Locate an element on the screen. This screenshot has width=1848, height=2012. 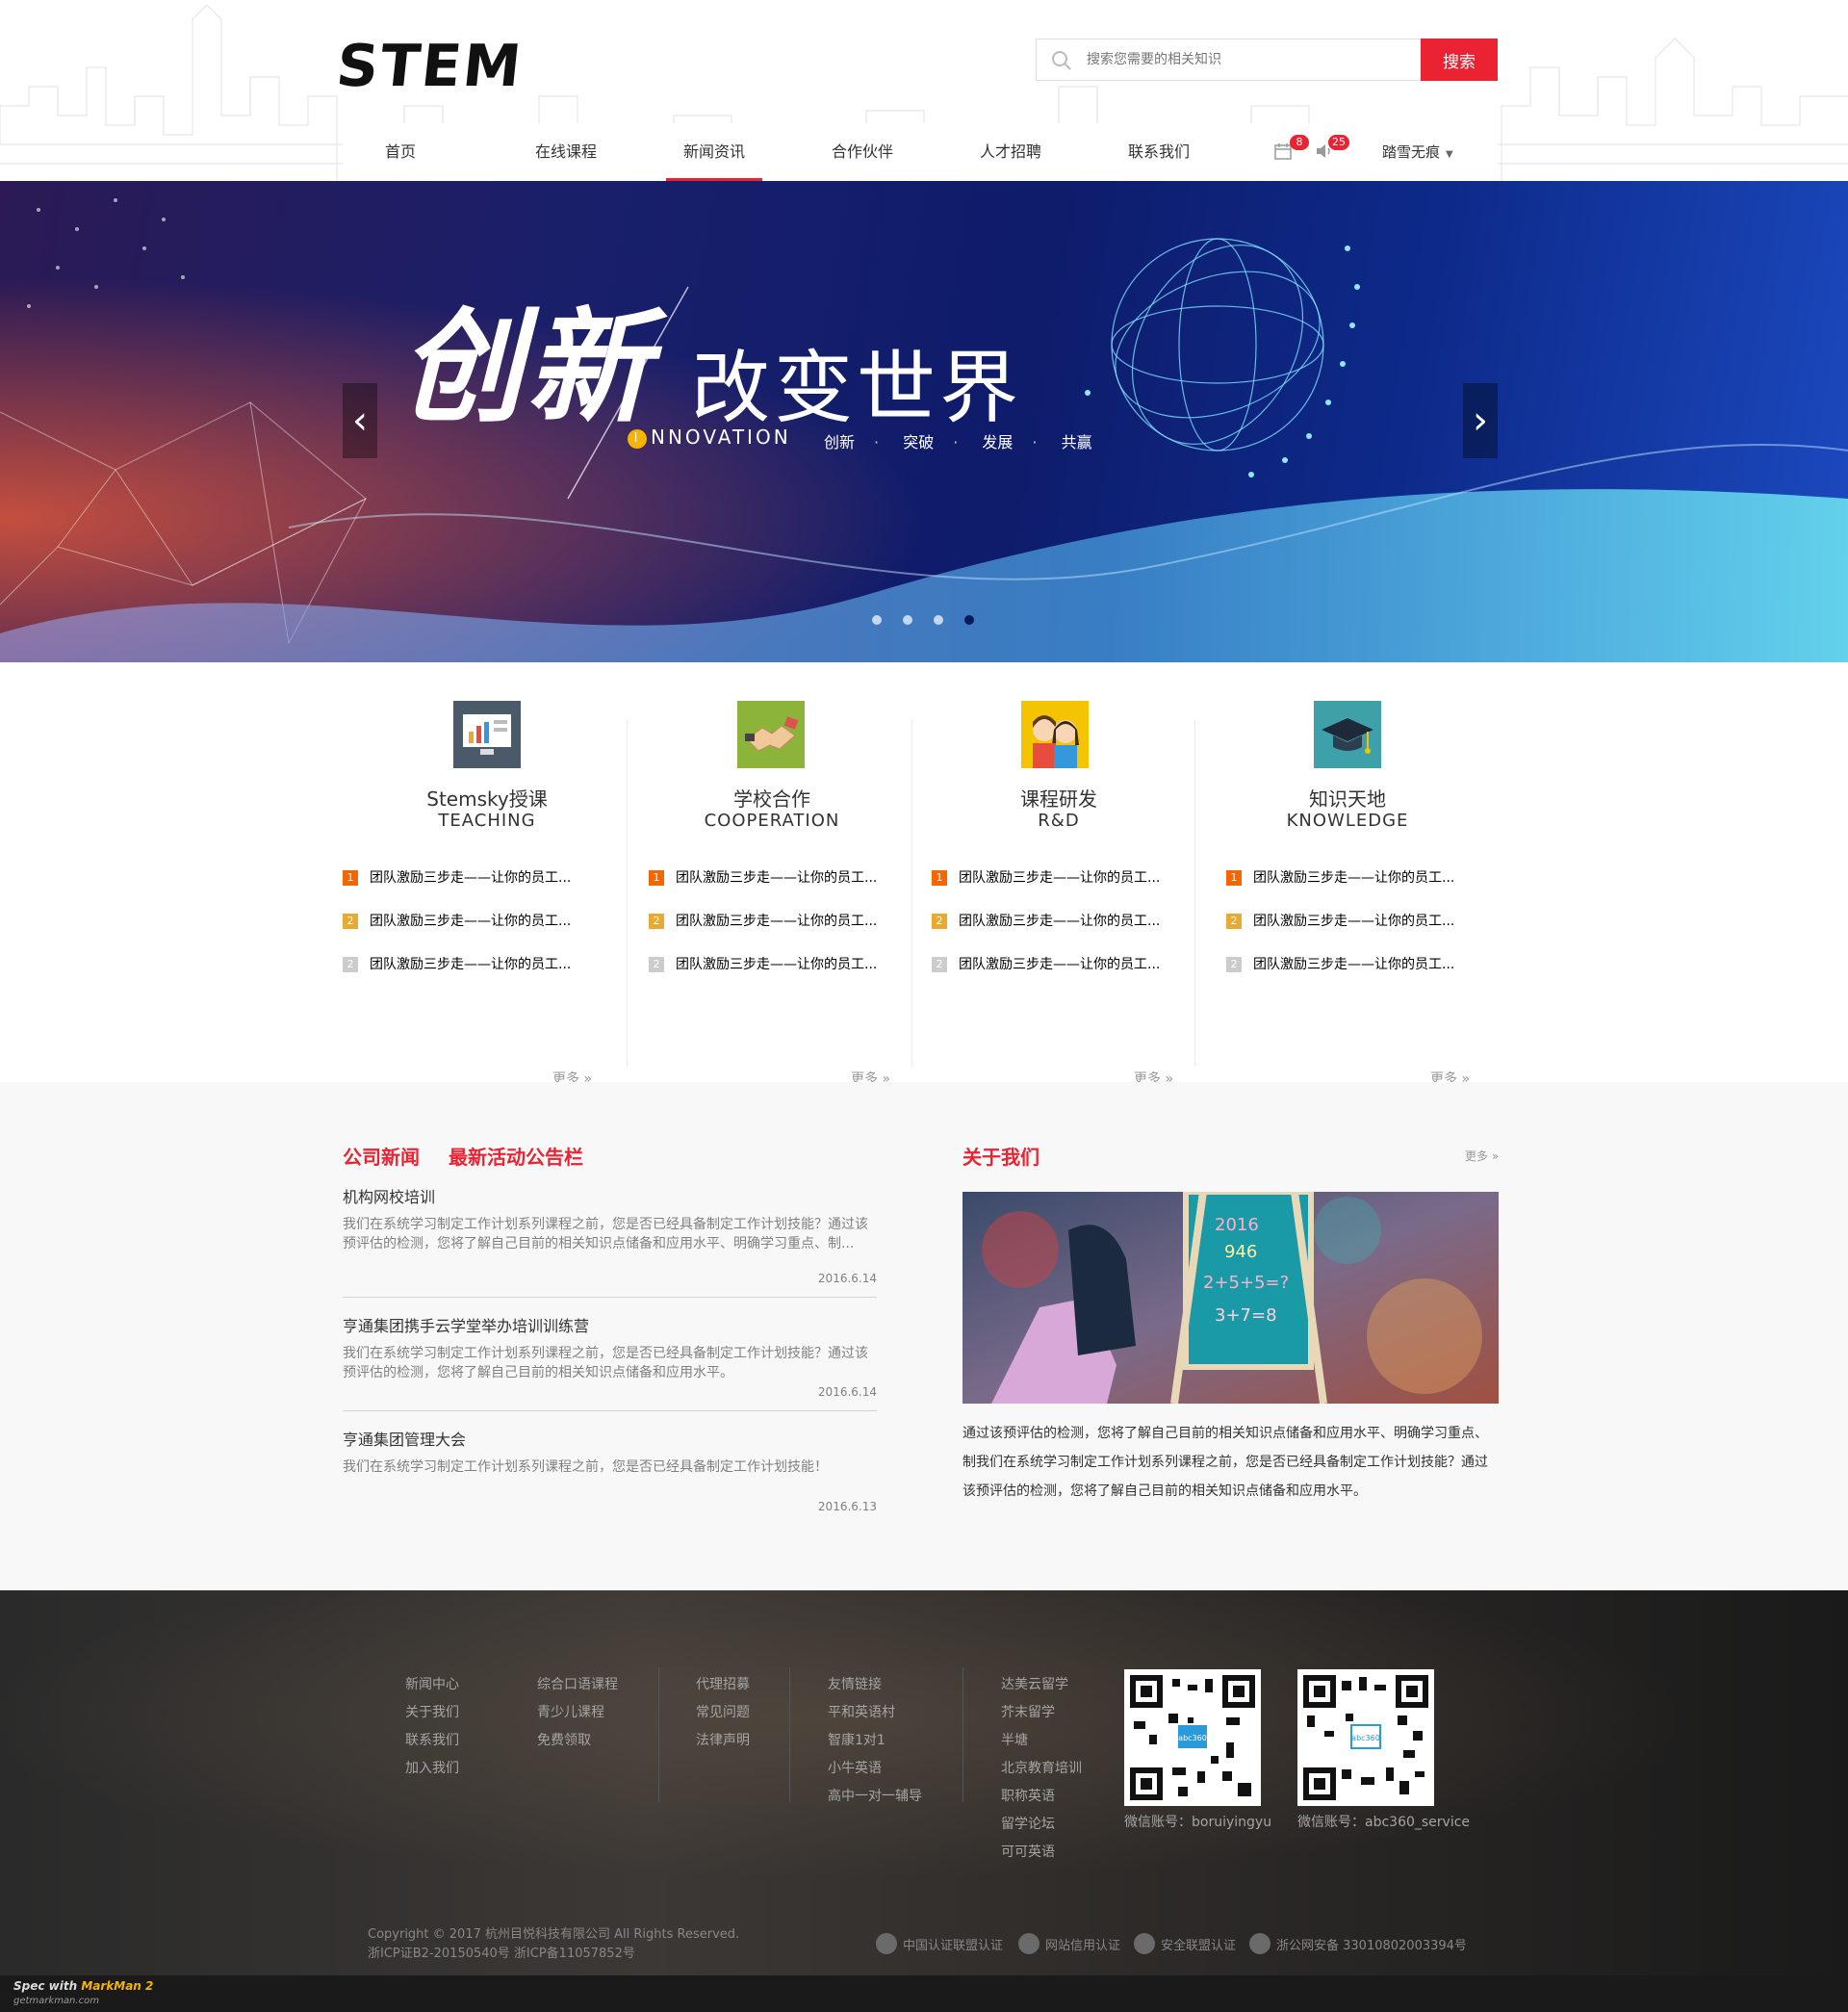
cert-badge: 中国认证联盟认证 is located at coordinates (939, 1944).